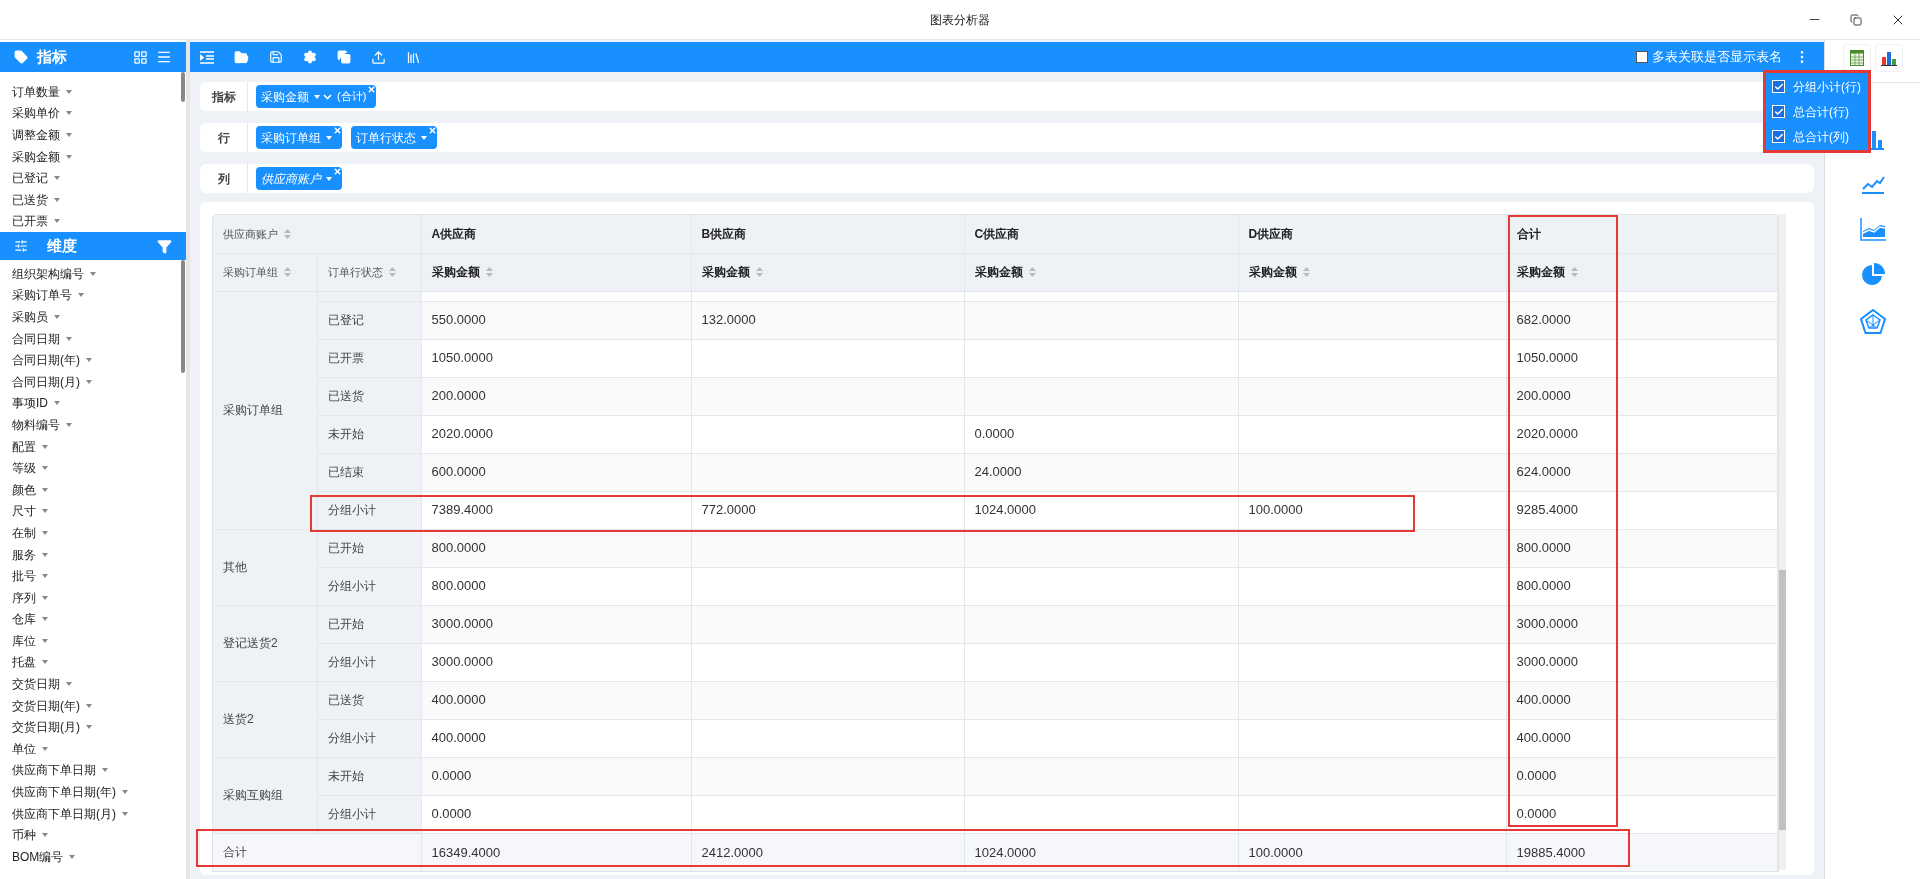  I want to click on field-item: 交货日期, so click(36, 684).